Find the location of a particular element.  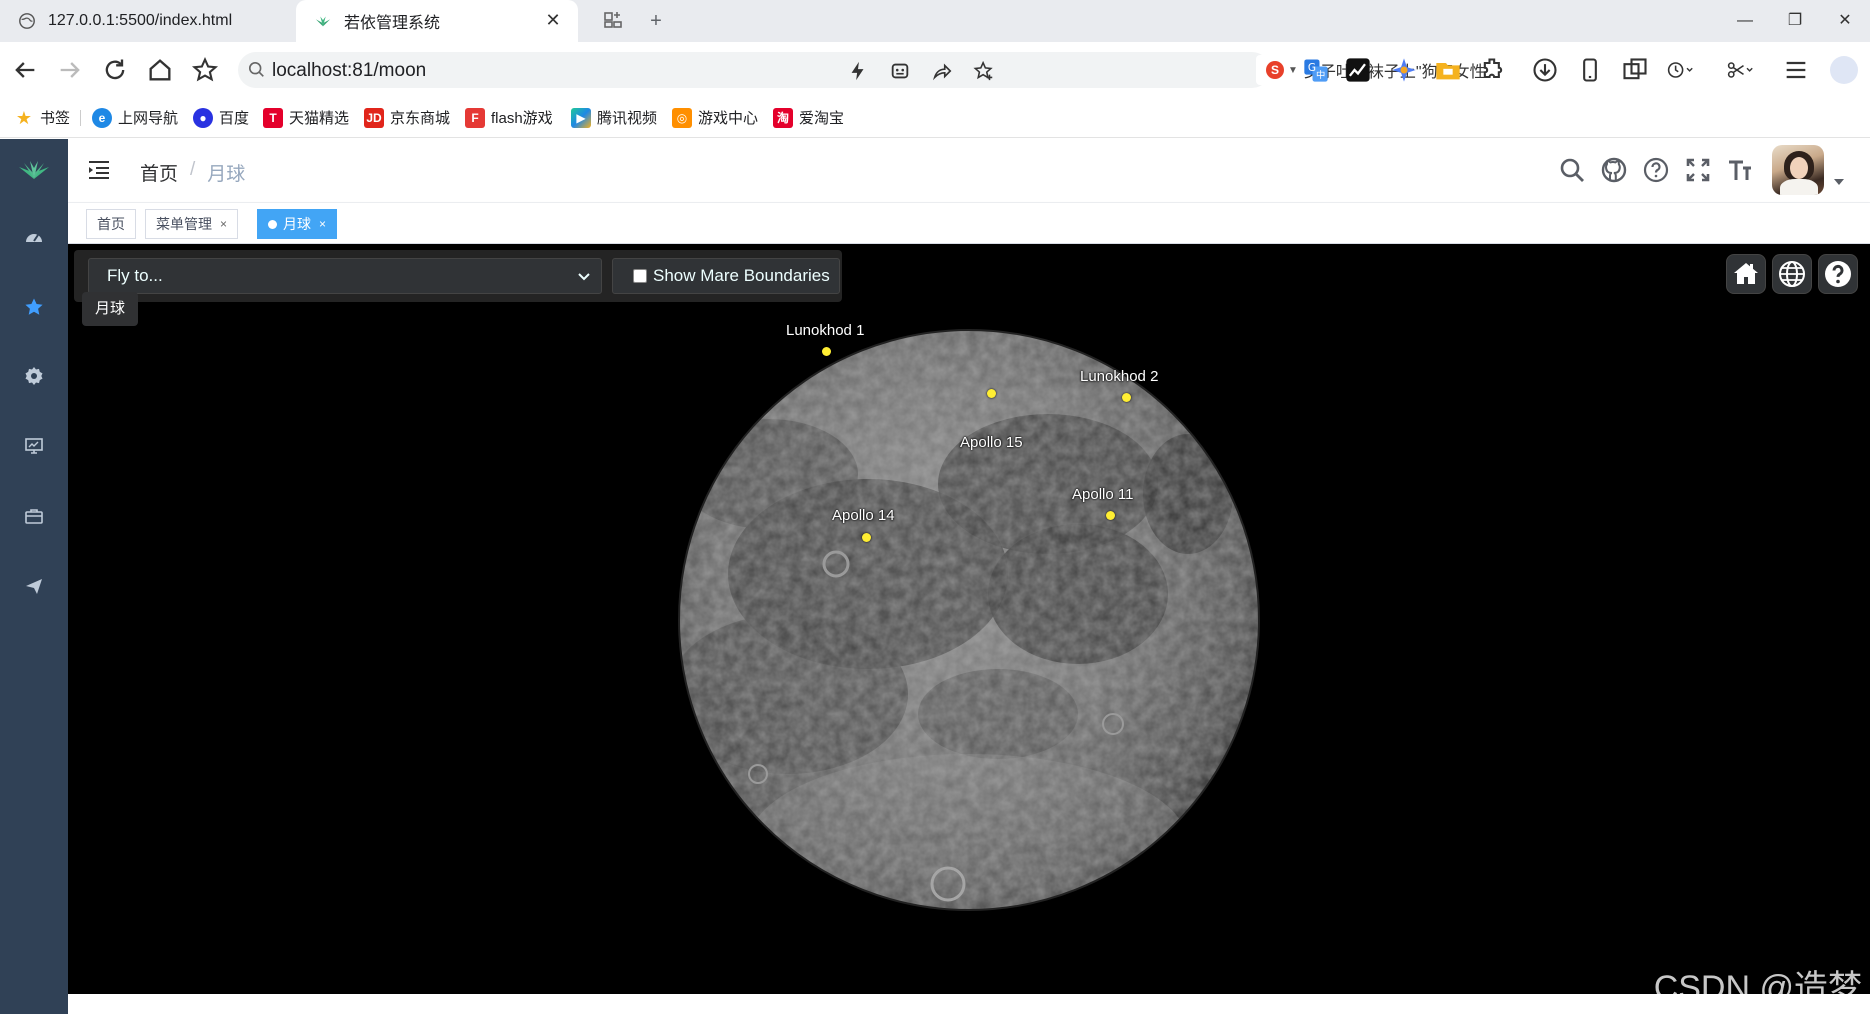

bookmark-folder: ★ 书签 is located at coordinates (42, 117).